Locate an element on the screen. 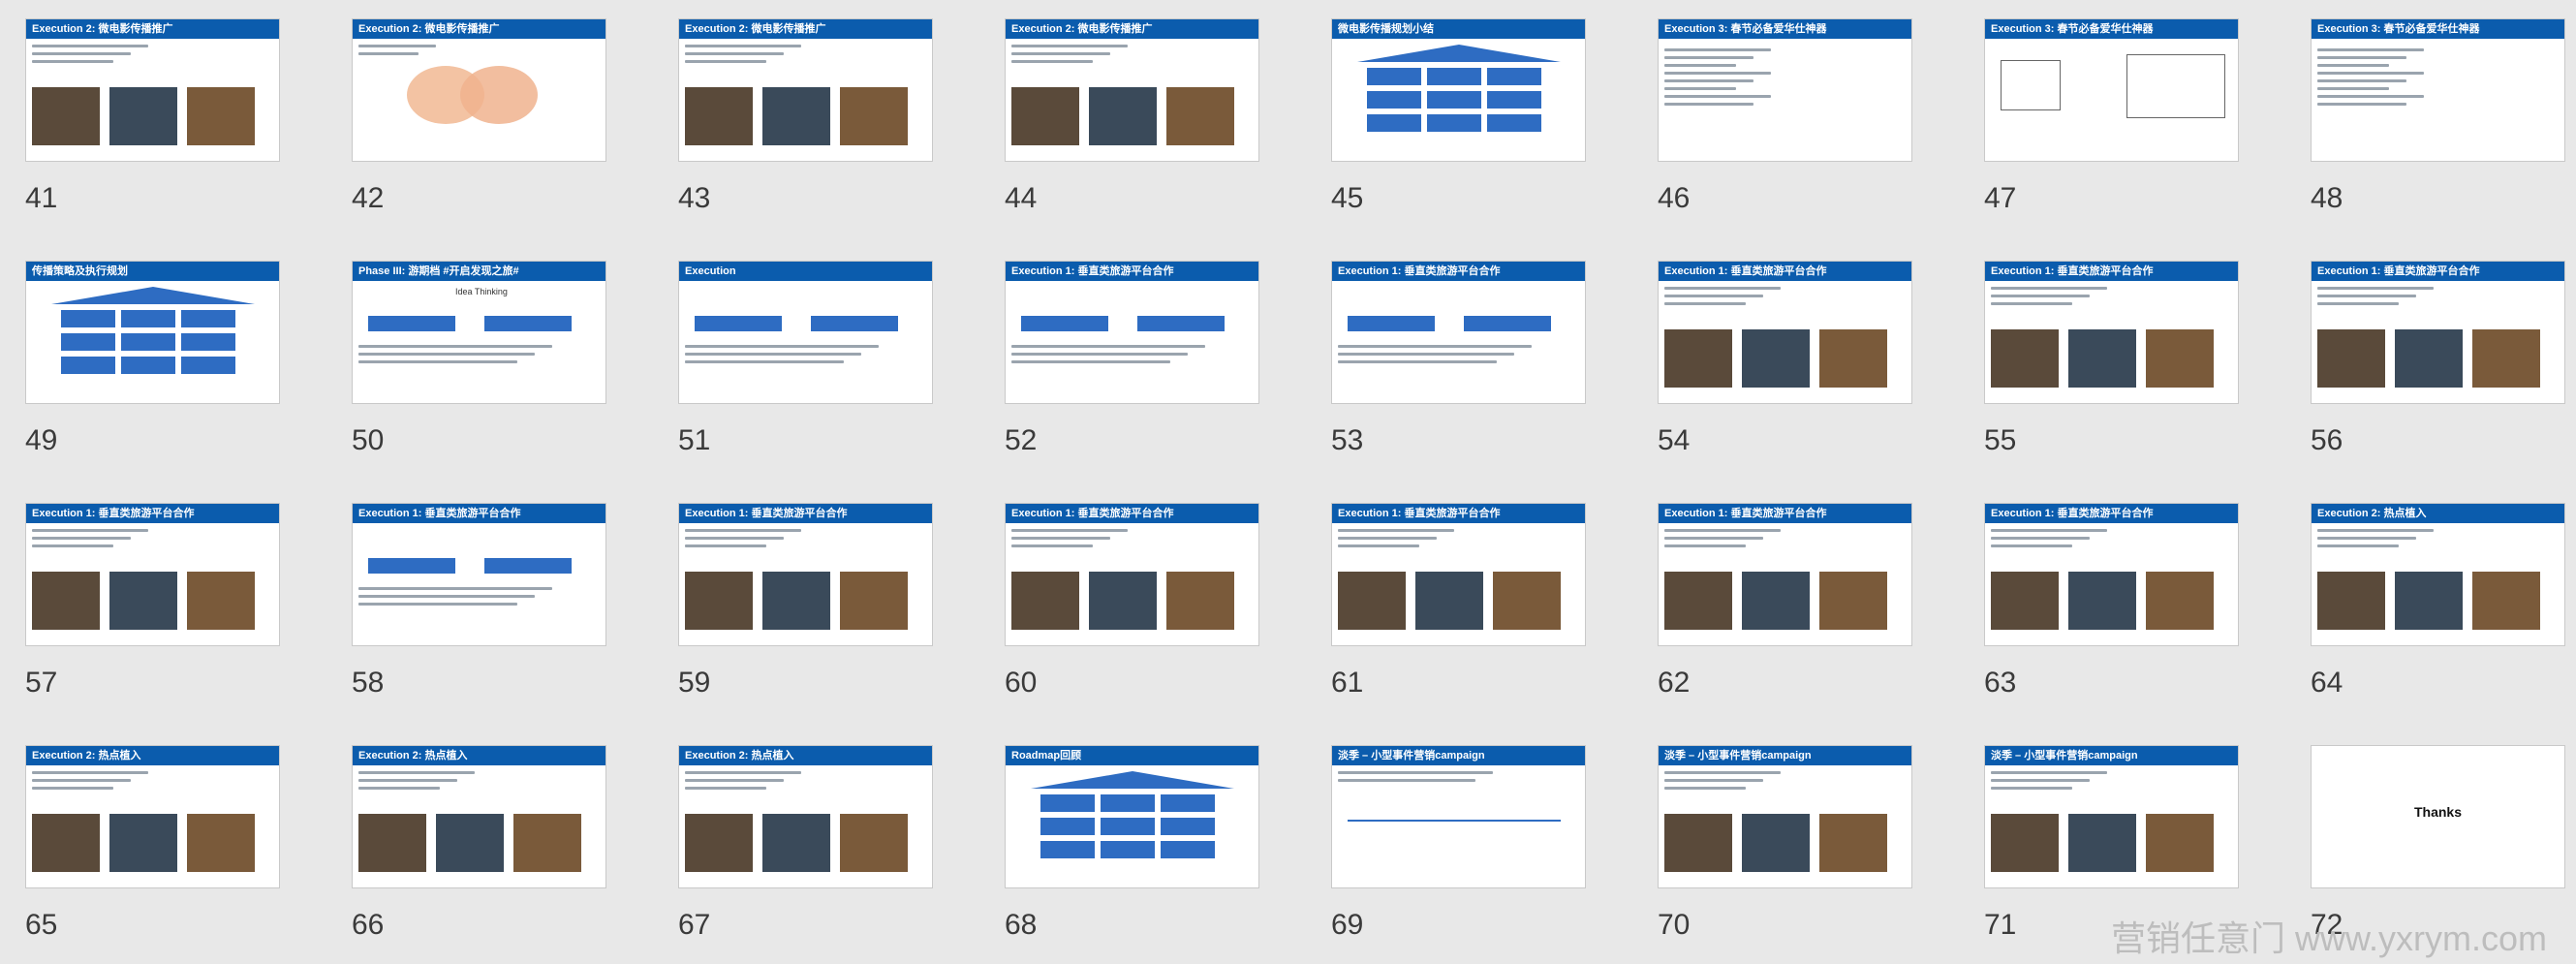 The width and height of the screenshot is (2576, 964). slide-thumbnail: Execution 2: 热点植入 66 is located at coordinates (489, 846).